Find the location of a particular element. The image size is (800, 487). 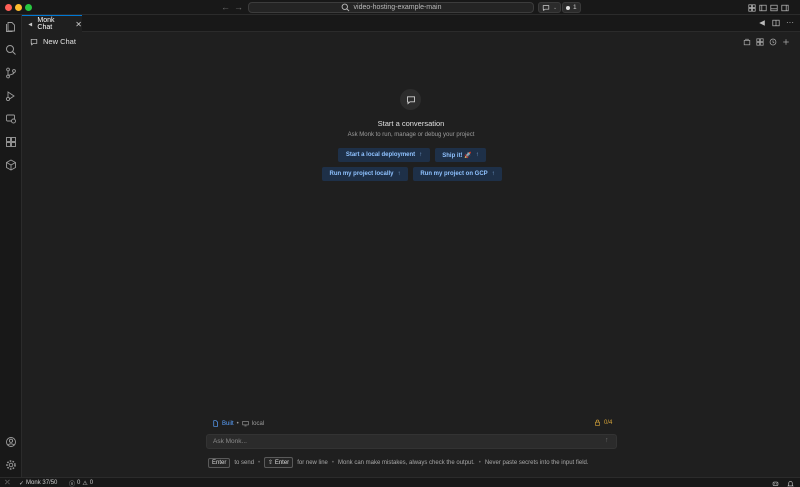

copilot-status is located at coordinates (775, 483).